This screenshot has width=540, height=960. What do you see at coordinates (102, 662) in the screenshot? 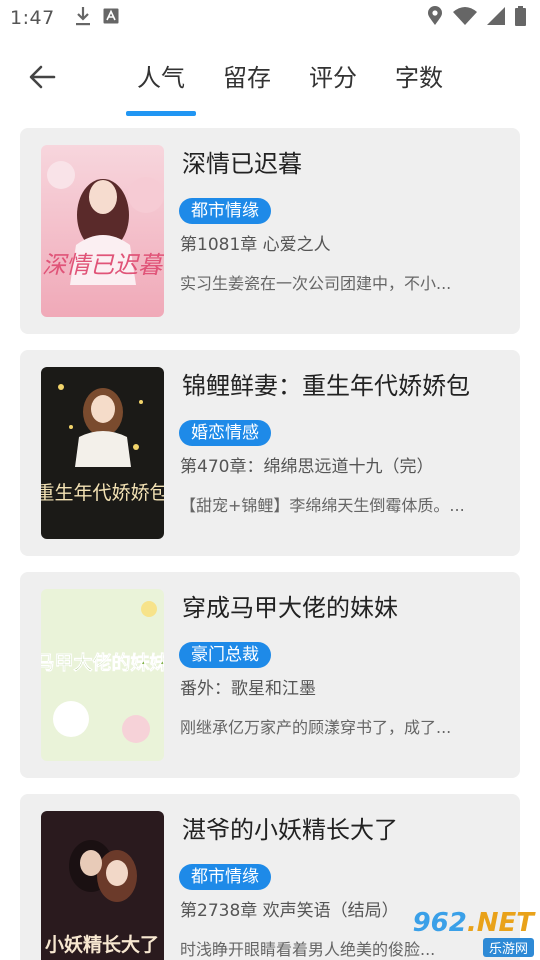
I see `cover-title-text: 马甲大佬的妹妹` at bounding box center [102, 662].